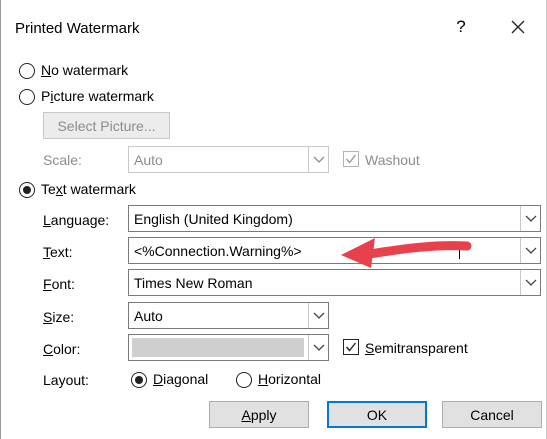 The width and height of the screenshot is (547, 439). Describe the element at coordinates (334, 250) in the screenshot. I see `text-combobox: <%Connection.Warning%>` at that location.